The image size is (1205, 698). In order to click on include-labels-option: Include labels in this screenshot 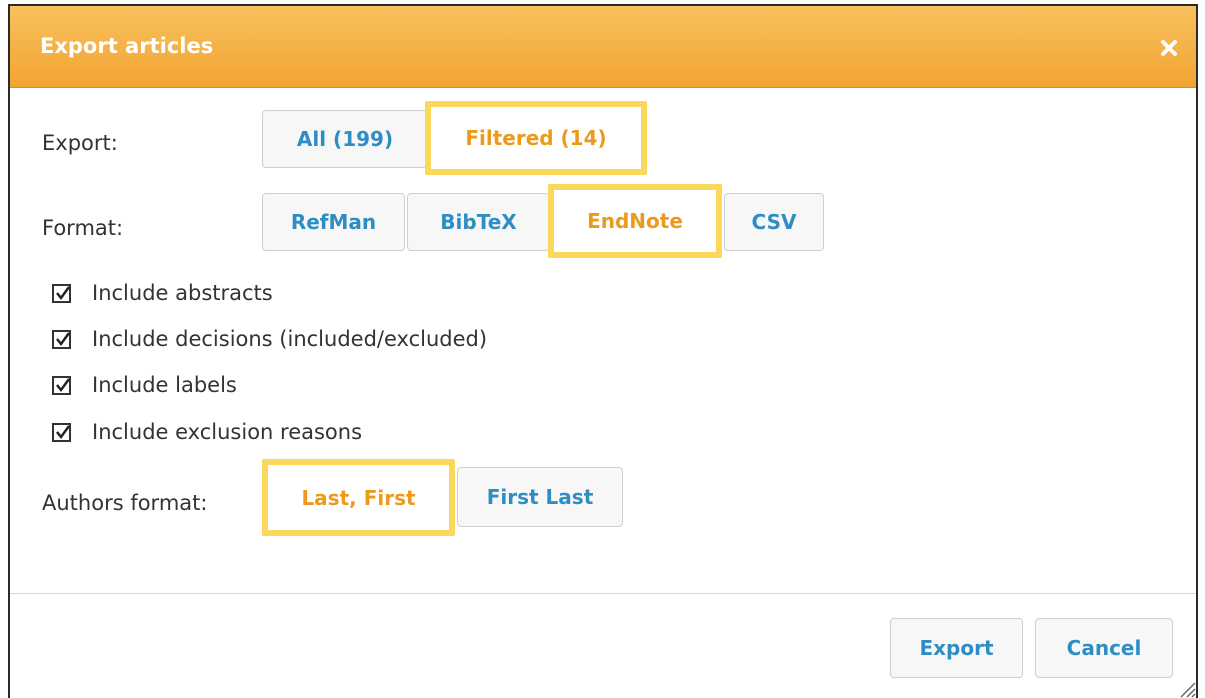, I will do `click(144, 385)`.